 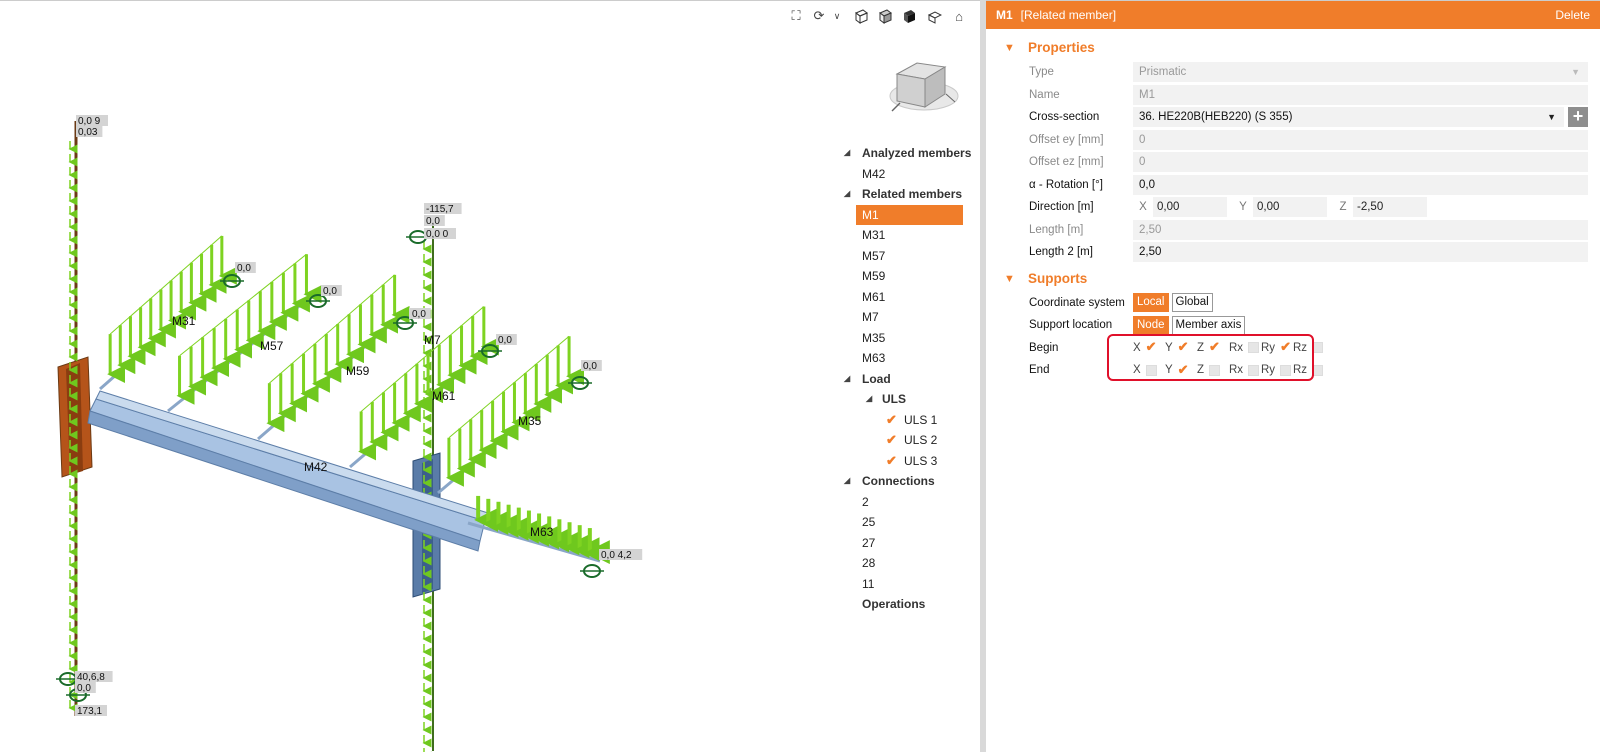 I want to click on coord-global-toggle: Global, so click(x=1192, y=303).